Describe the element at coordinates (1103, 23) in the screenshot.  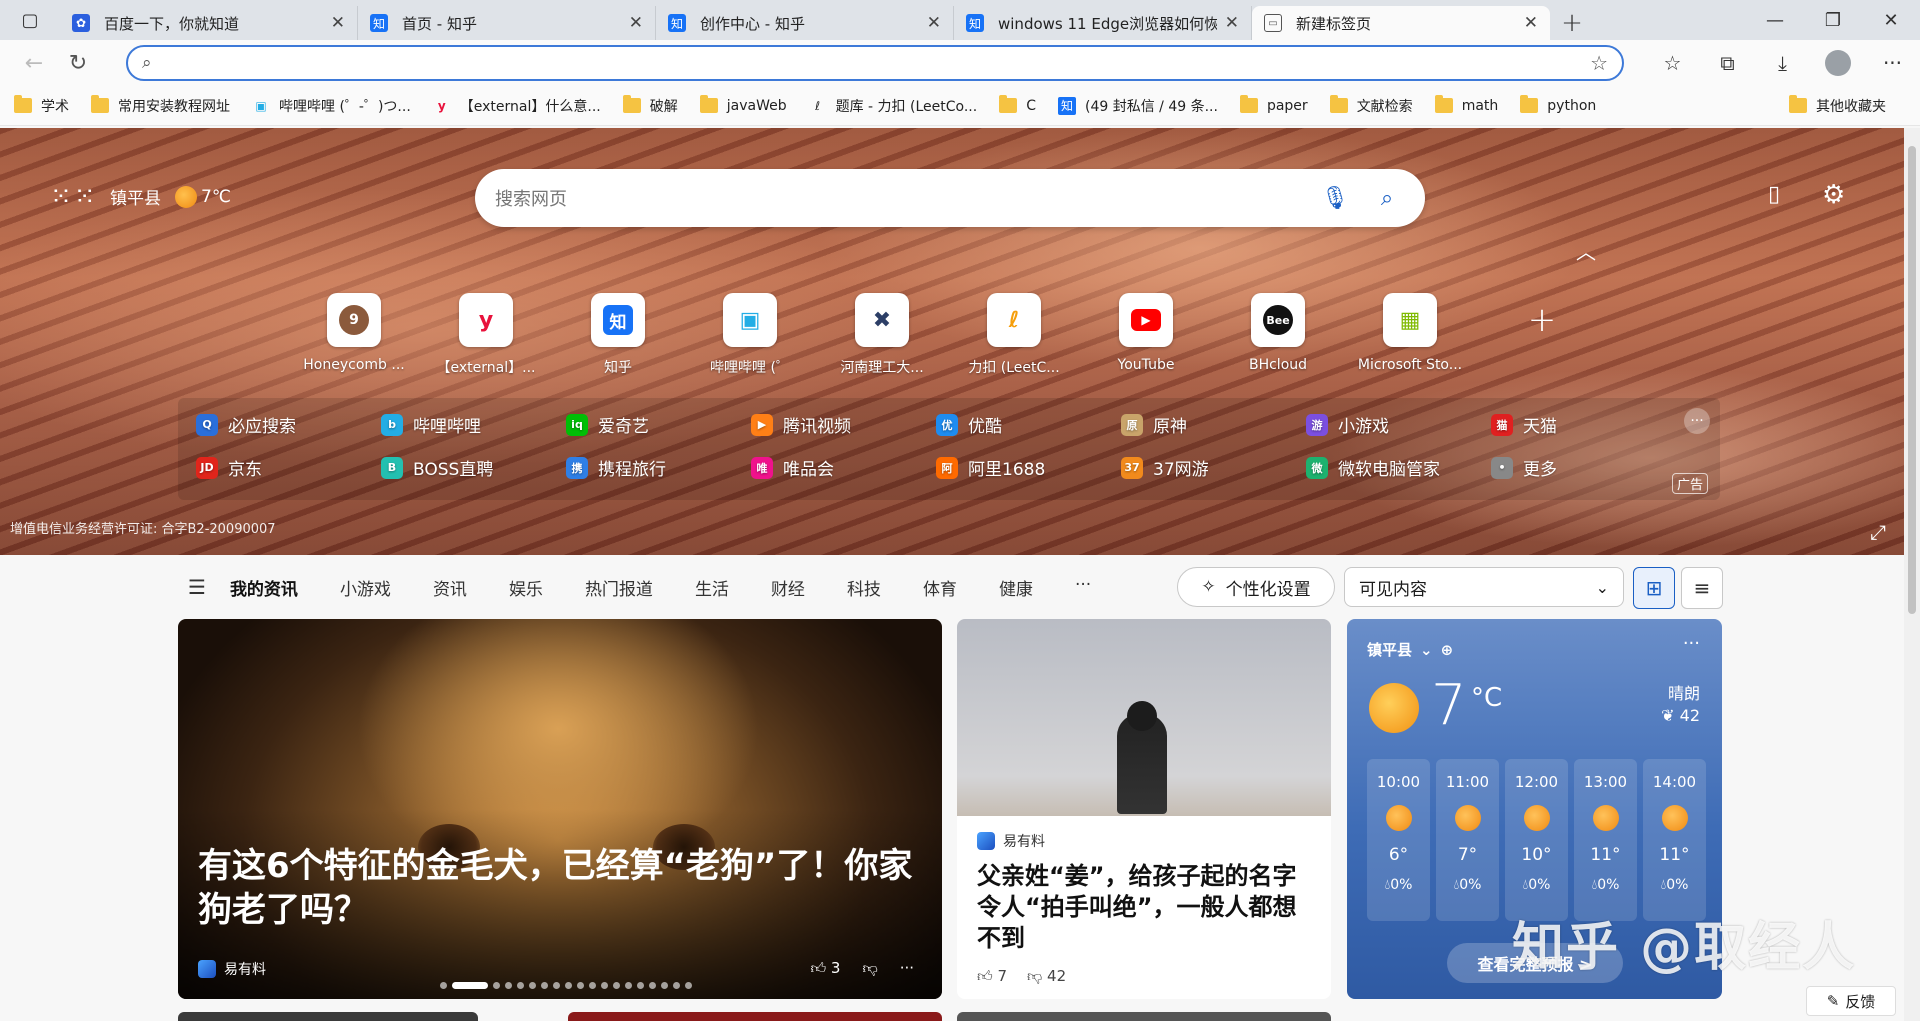
I see `tab-zhihu-edge: 知 windows 11 Edge浏览器如何恢复 ✕` at that location.